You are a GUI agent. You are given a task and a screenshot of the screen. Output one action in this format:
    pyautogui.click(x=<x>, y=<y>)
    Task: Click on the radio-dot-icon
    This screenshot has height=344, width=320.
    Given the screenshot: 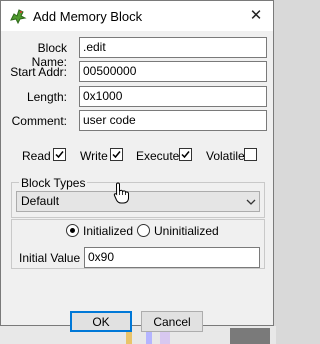 What is the action you would take?
    pyautogui.click(x=72, y=230)
    